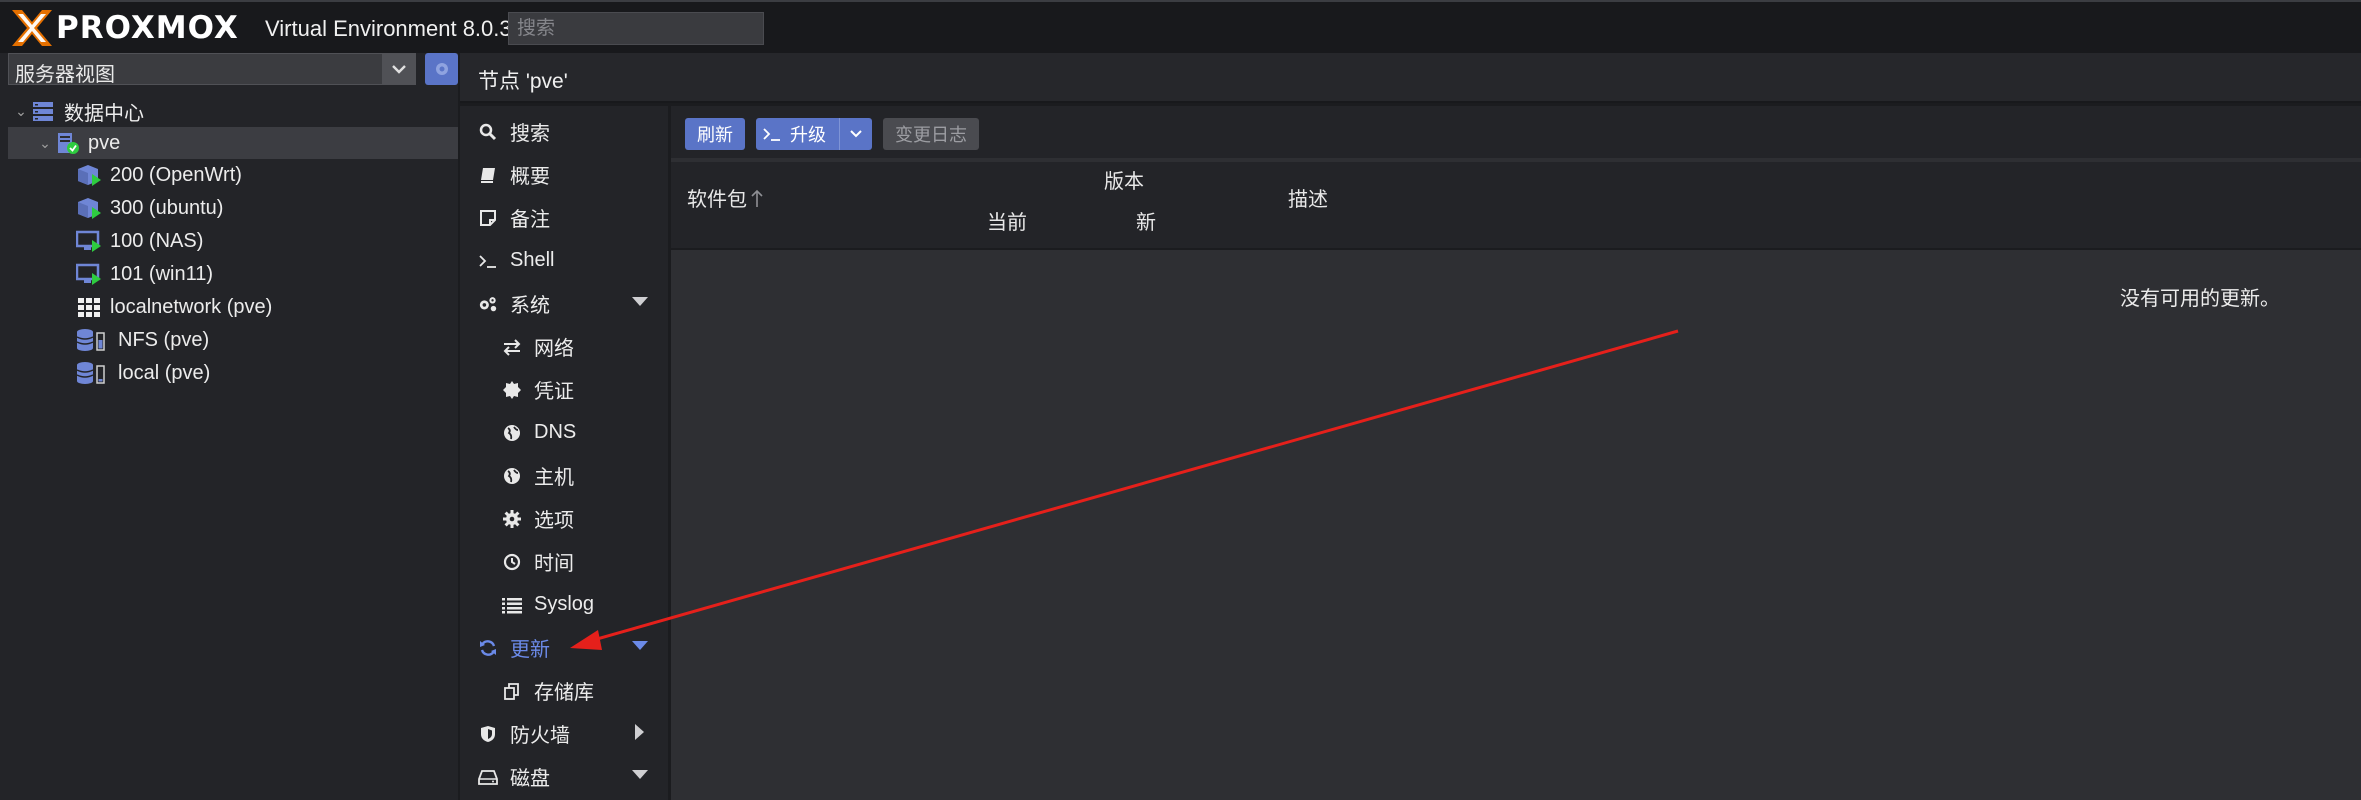 Image resolution: width=2361 pixels, height=800 pixels. I want to click on upgrade-button: 升级, so click(814, 134).